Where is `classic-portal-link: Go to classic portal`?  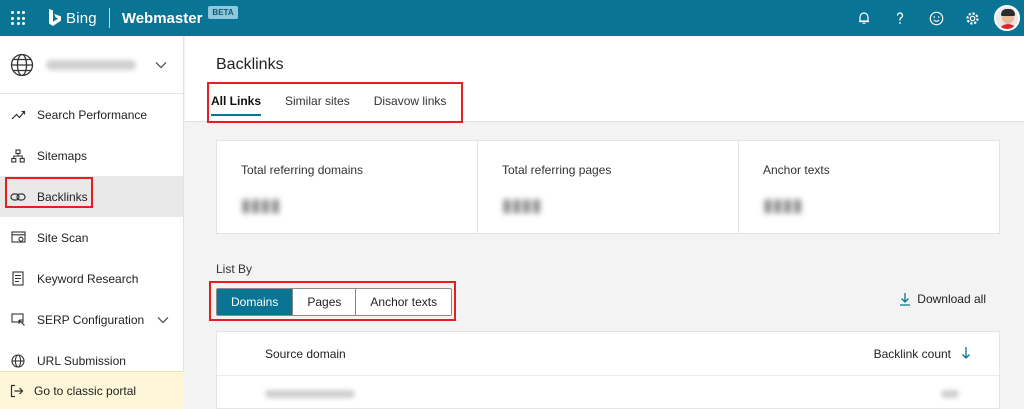 classic-portal-link: Go to classic portal is located at coordinates (92, 390).